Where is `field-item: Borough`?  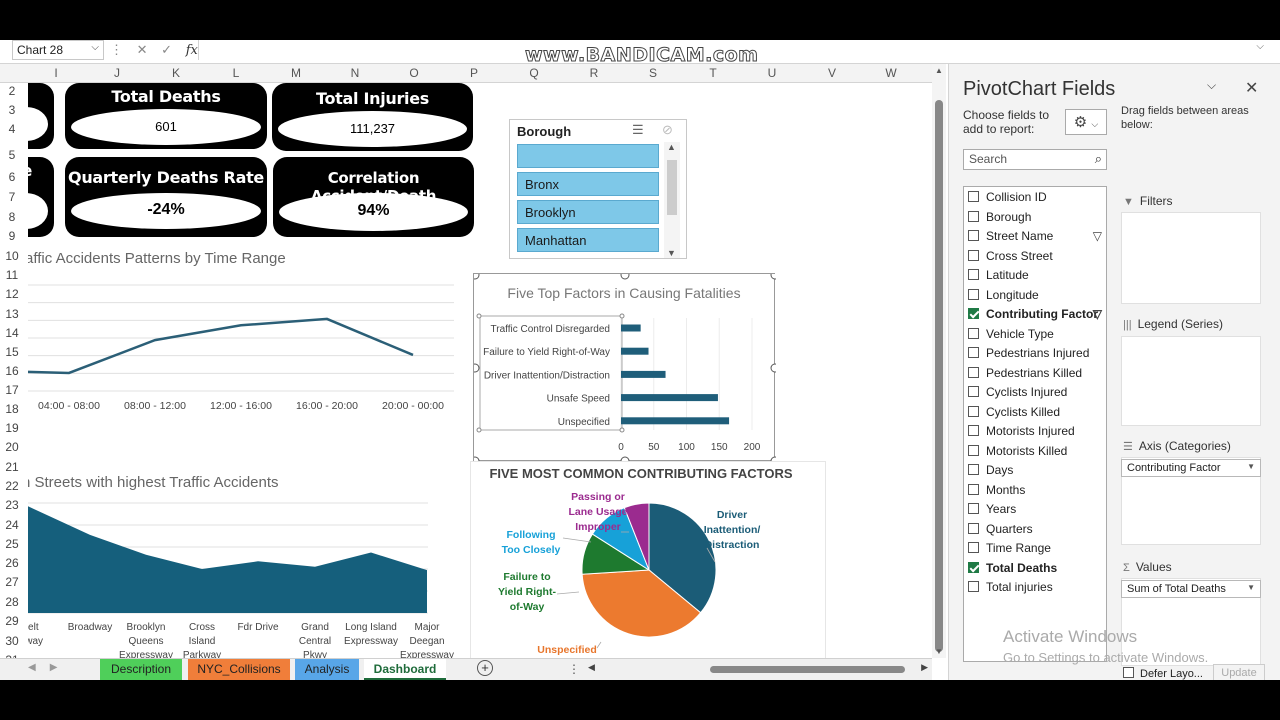
field-item: Borough is located at coordinates (1036, 217).